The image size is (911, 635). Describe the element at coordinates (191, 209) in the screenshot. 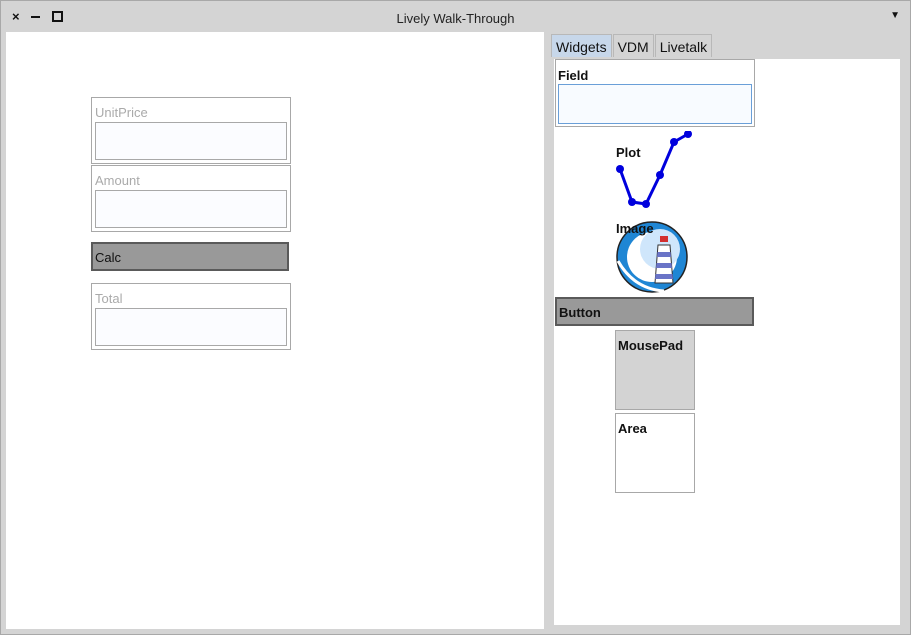

I see `amount-input` at that location.